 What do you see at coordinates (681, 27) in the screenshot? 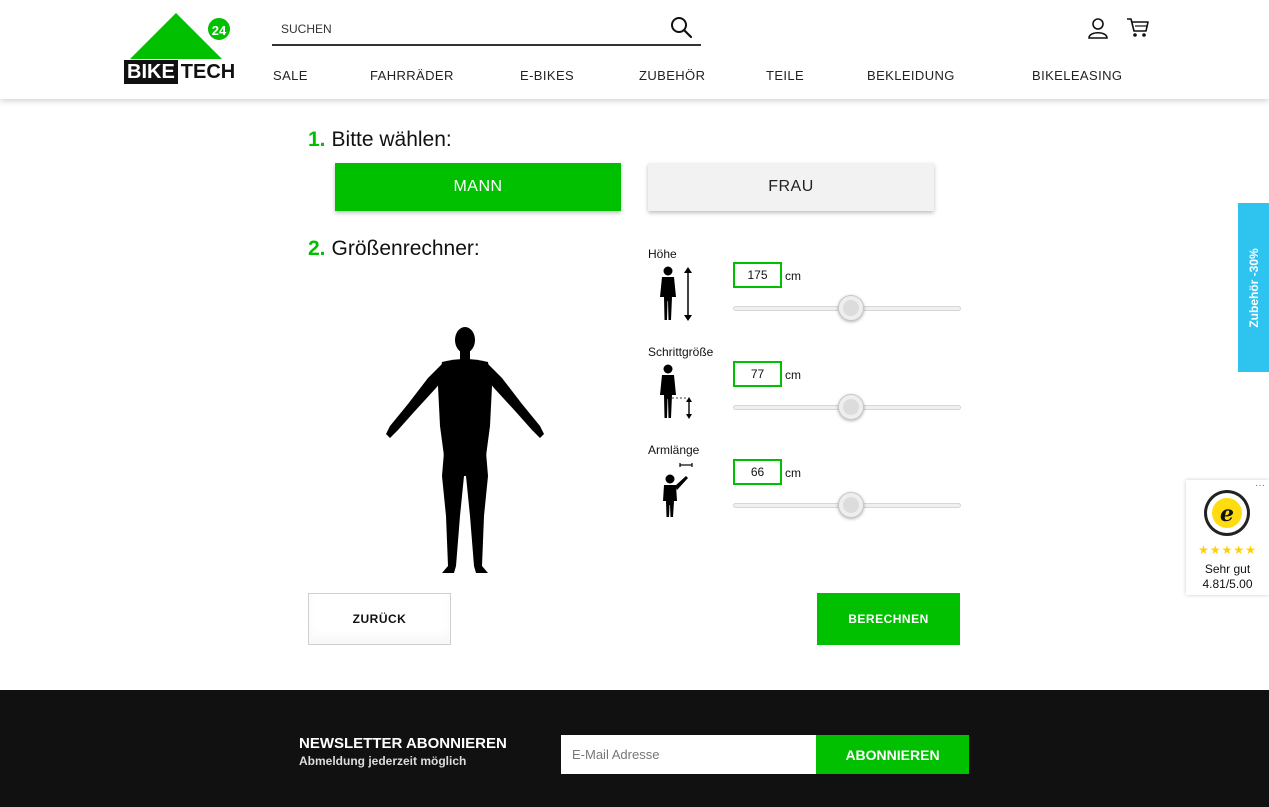
I see `search-icon` at bounding box center [681, 27].